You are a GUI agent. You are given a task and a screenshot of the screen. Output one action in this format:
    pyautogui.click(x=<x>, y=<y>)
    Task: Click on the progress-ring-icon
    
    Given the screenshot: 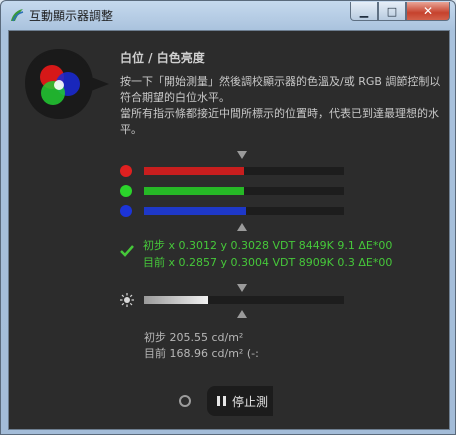 What is the action you would take?
    pyautogui.click(x=185, y=401)
    